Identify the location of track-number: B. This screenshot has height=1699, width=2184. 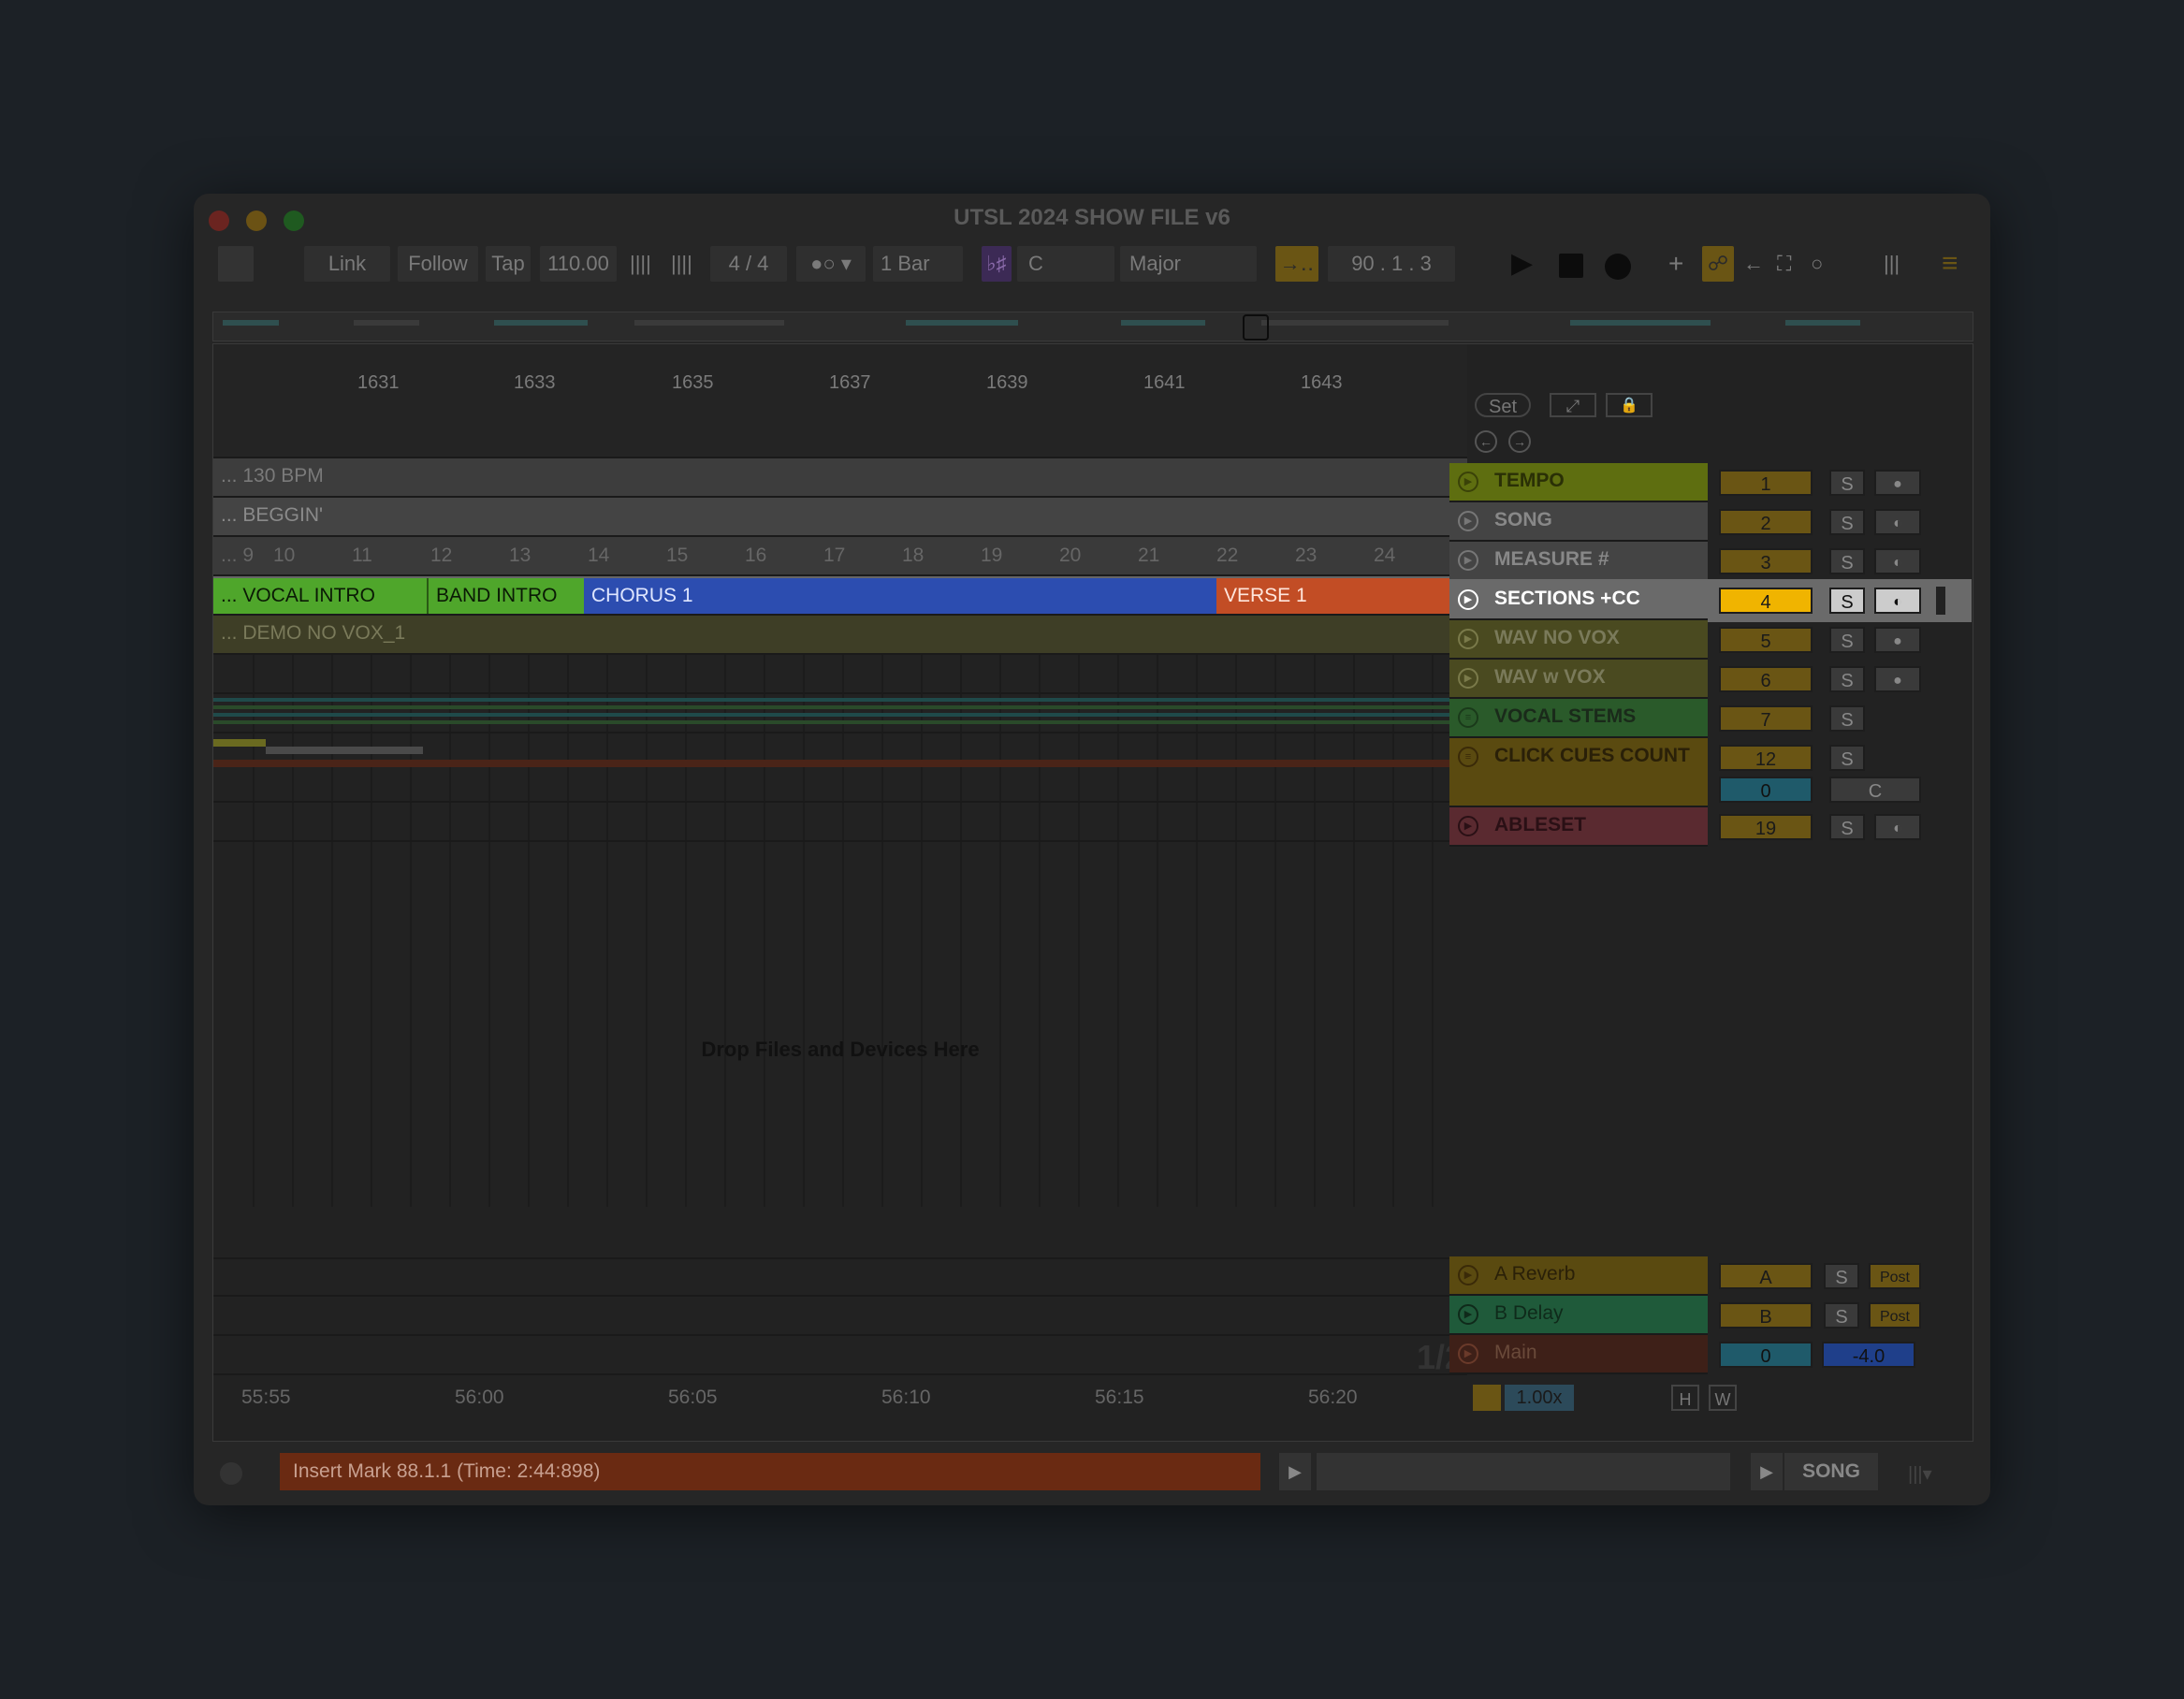
(1766, 1315).